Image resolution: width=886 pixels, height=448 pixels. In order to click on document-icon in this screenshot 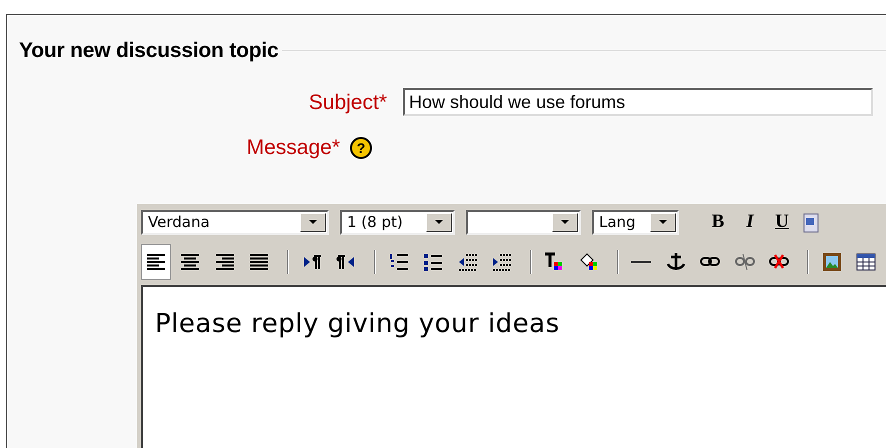, I will do `click(811, 222)`.